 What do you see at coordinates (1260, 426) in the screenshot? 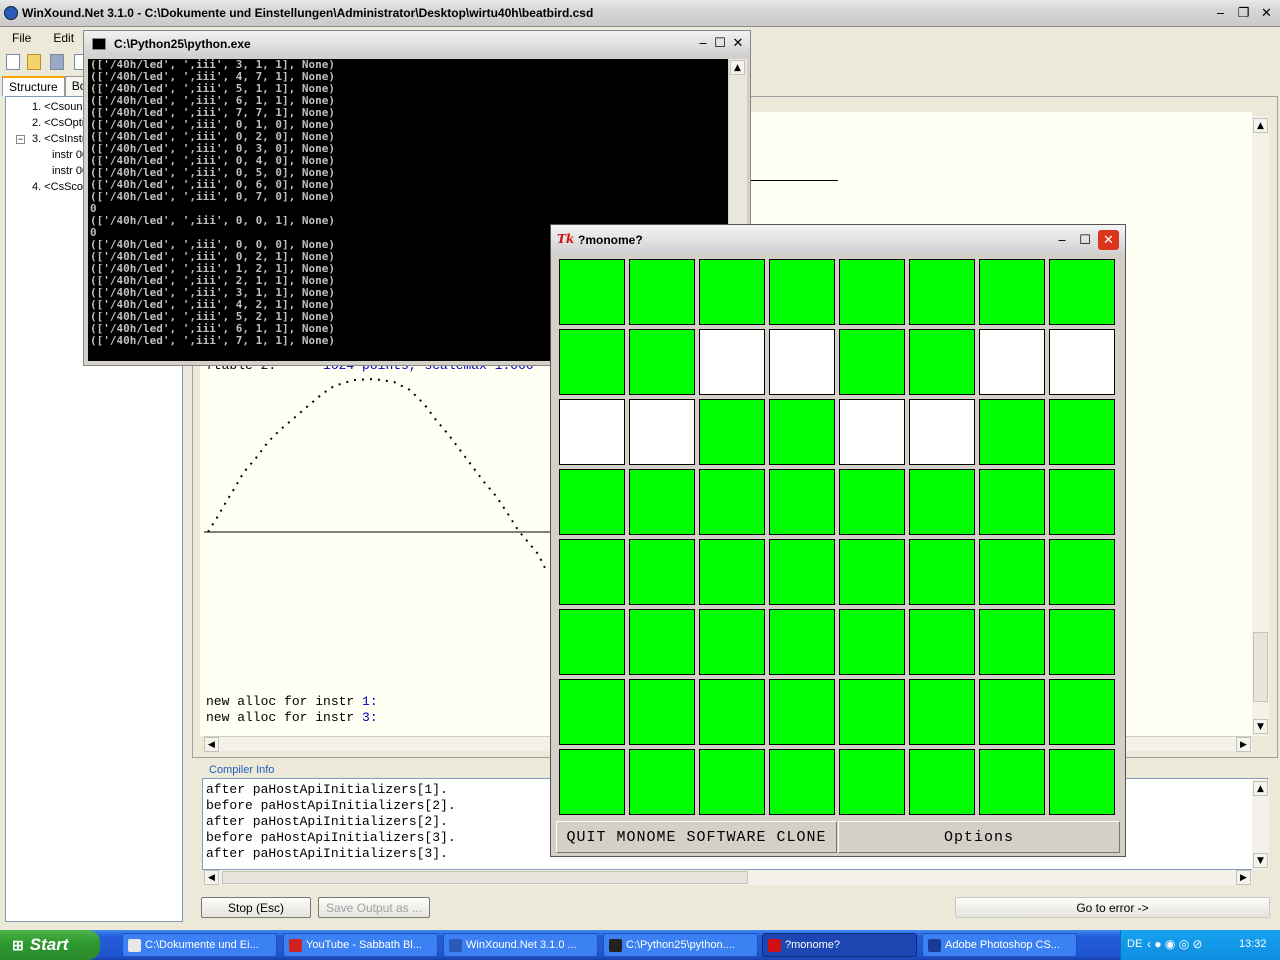
I see `editor-vertical-scrollbar: ▲ ▼` at bounding box center [1260, 426].